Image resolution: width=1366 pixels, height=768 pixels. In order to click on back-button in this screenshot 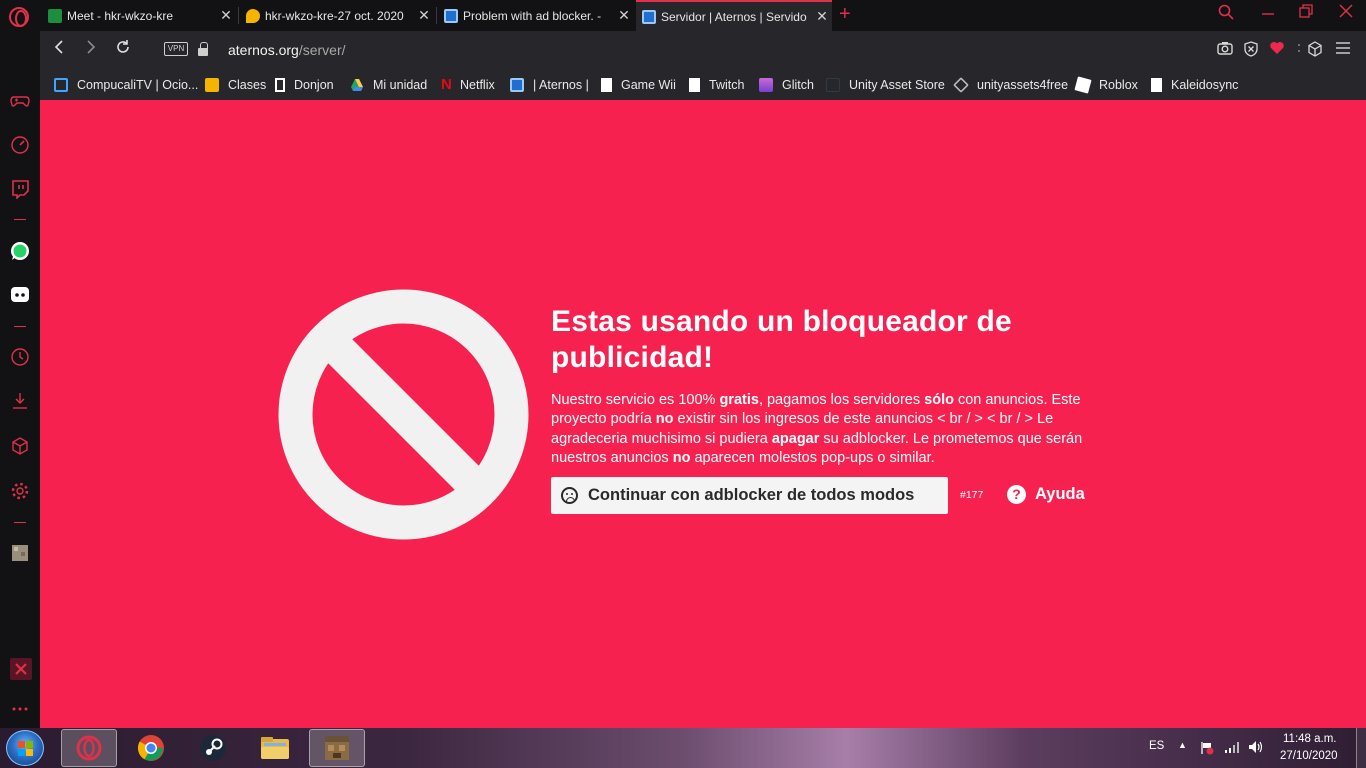, I will do `click(59, 50)`.